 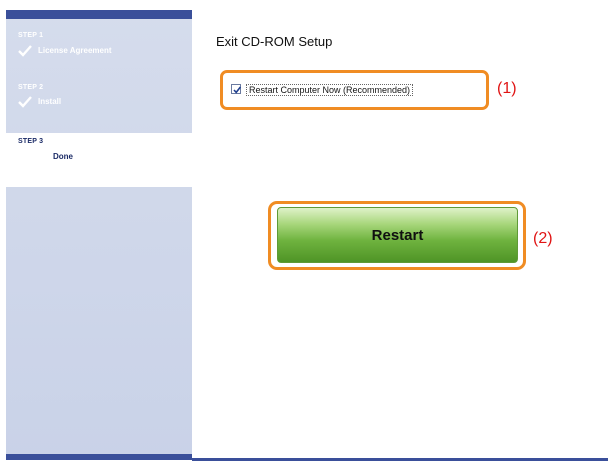 What do you see at coordinates (50, 101) in the screenshot?
I see `step-label: Install` at bounding box center [50, 101].